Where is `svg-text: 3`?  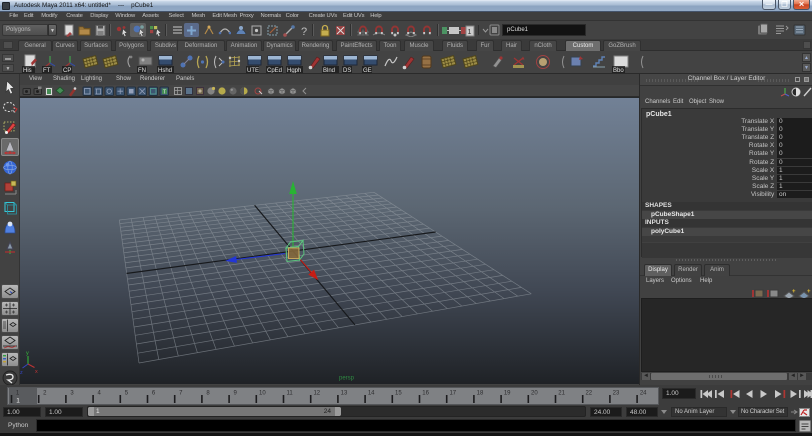
svg-text: 3 is located at coordinates (72, 394).